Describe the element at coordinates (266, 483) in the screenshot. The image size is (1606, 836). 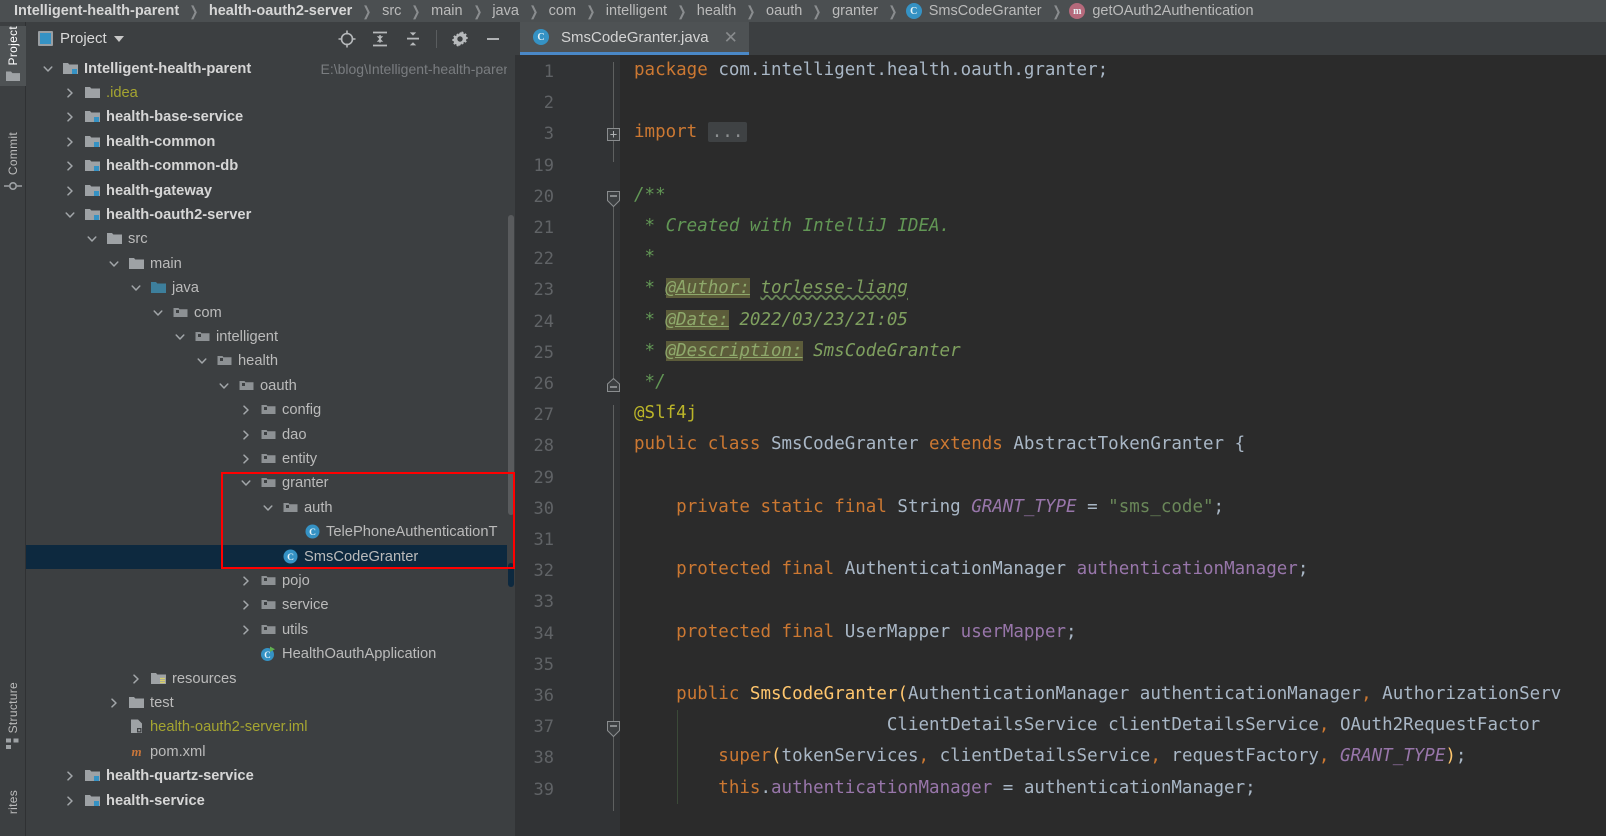
I see `tree-row: granter` at that location.